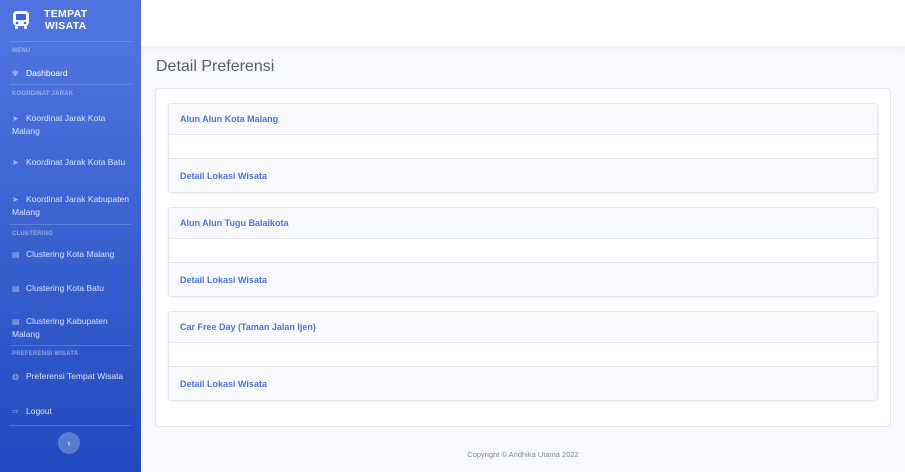  What do you see at coordinates (66, 20) in the screenshot?
I see `brand-title: TEMPAT WISATA` at bounding box center [66, 20].